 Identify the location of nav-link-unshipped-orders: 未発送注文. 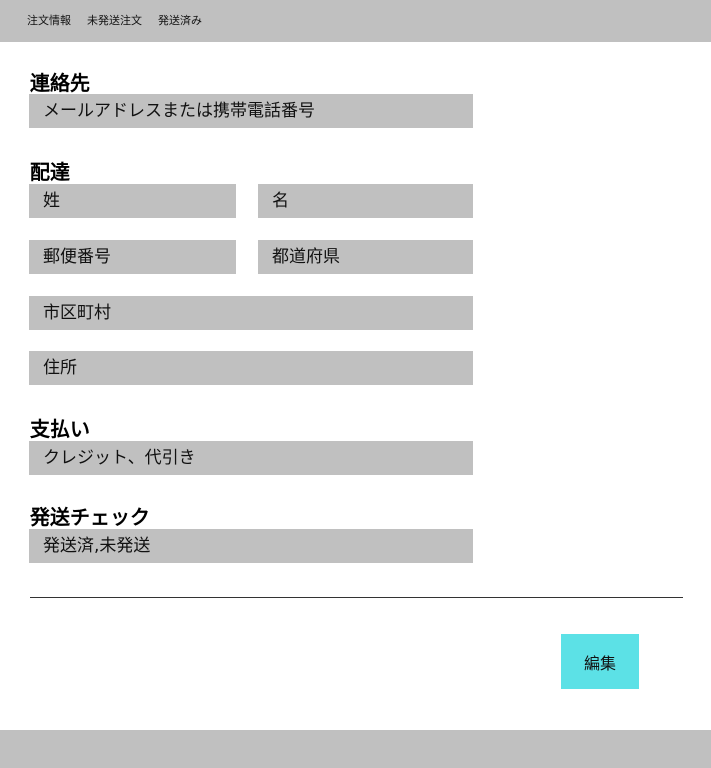
(114, 21).